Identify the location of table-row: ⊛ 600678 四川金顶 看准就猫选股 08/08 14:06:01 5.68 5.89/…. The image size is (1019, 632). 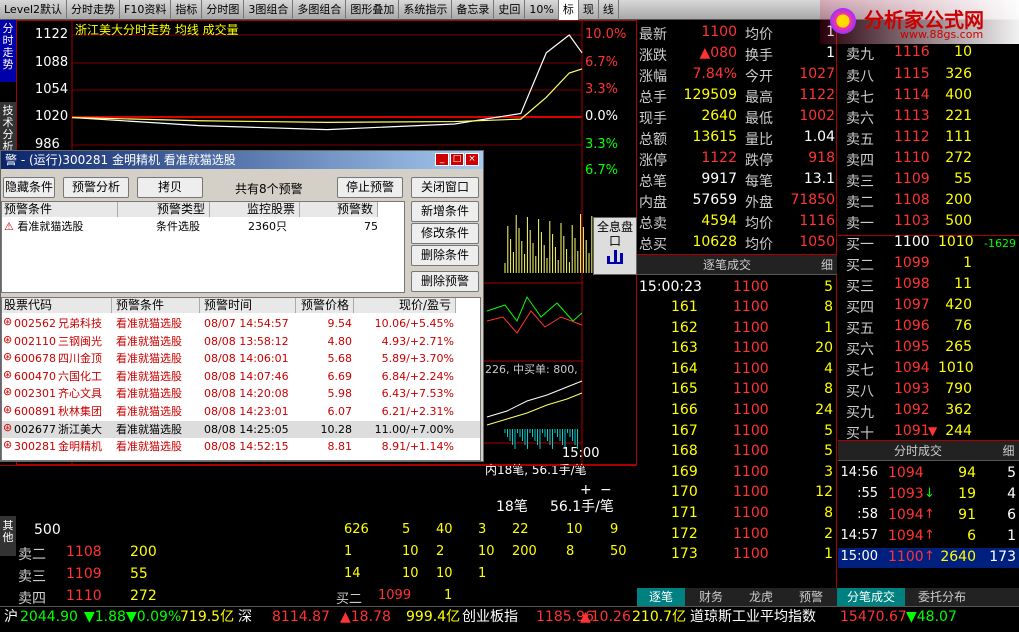
(241, 358).